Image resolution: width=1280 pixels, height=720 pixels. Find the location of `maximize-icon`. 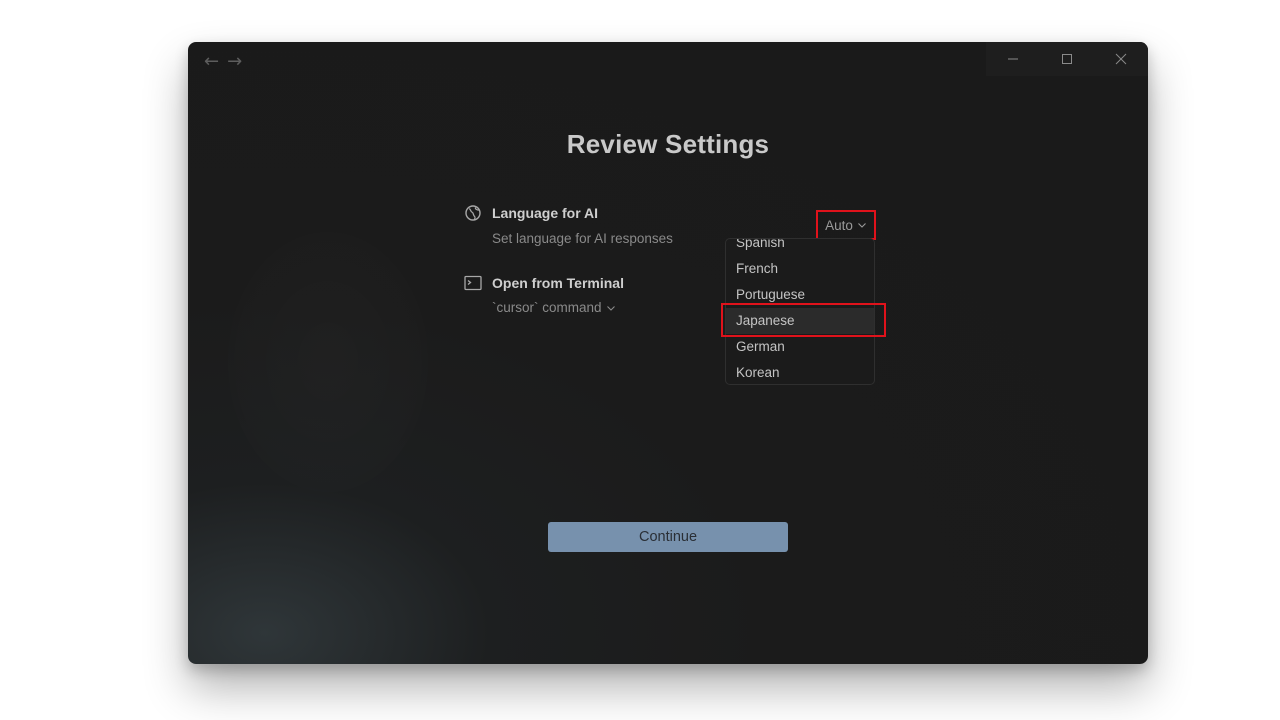

maximize-icon is located at coordinates (1067, 59).